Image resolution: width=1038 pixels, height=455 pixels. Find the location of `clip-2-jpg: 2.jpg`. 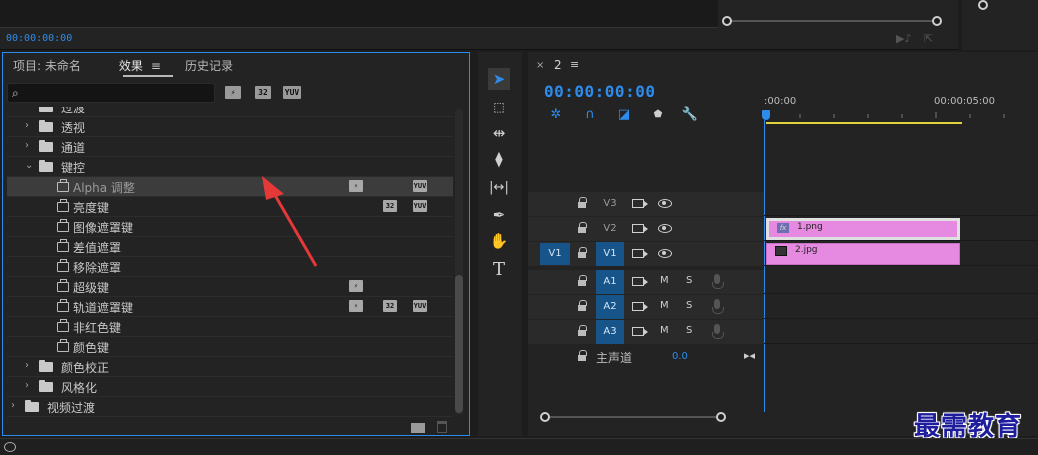

clip-2-jpg: 2.jpg is located at coordinates (863, 254).